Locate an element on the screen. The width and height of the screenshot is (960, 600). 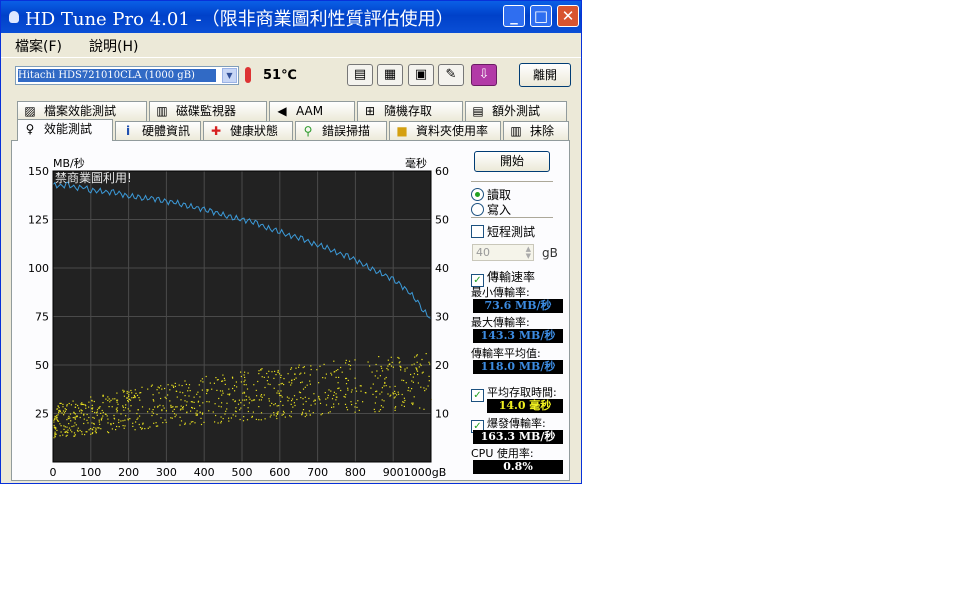
options-icon: ✎ is located at coordinates (451, 75).